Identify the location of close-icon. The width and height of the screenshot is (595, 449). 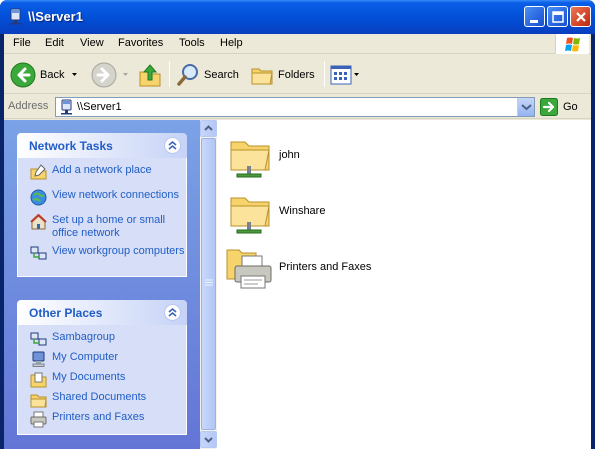
(581, 17).